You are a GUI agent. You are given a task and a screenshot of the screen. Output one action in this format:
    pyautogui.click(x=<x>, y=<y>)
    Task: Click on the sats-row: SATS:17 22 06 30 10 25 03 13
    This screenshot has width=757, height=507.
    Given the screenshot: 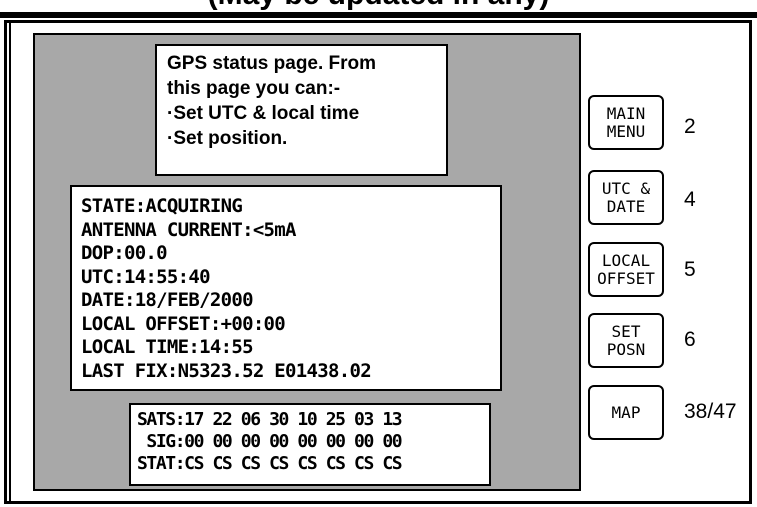 What is the action you would take?
    pyautogui.click(x=270, y=419)
    